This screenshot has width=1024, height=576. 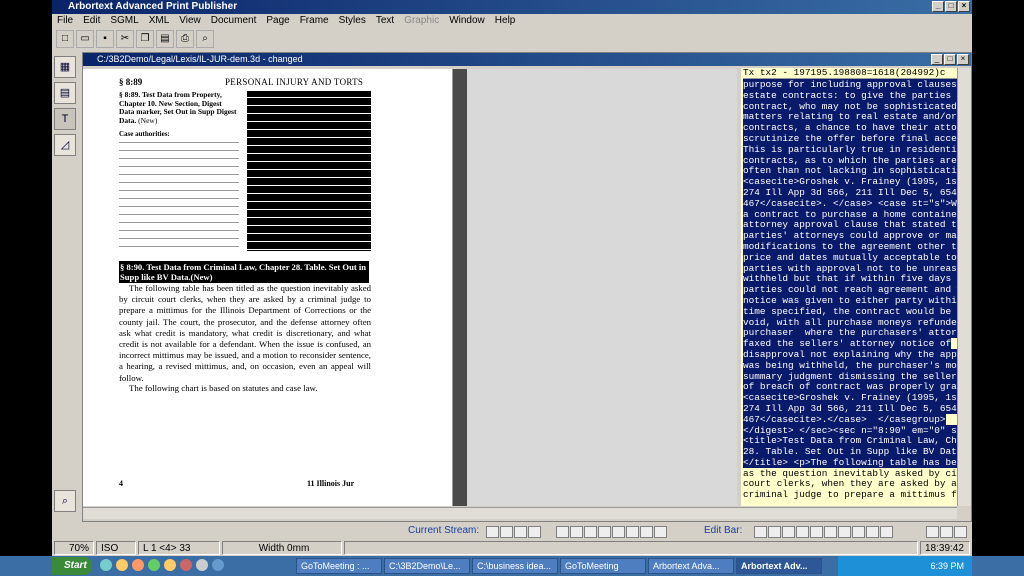 I want to click on save-icon: ▪, so click(x=105, y=39).